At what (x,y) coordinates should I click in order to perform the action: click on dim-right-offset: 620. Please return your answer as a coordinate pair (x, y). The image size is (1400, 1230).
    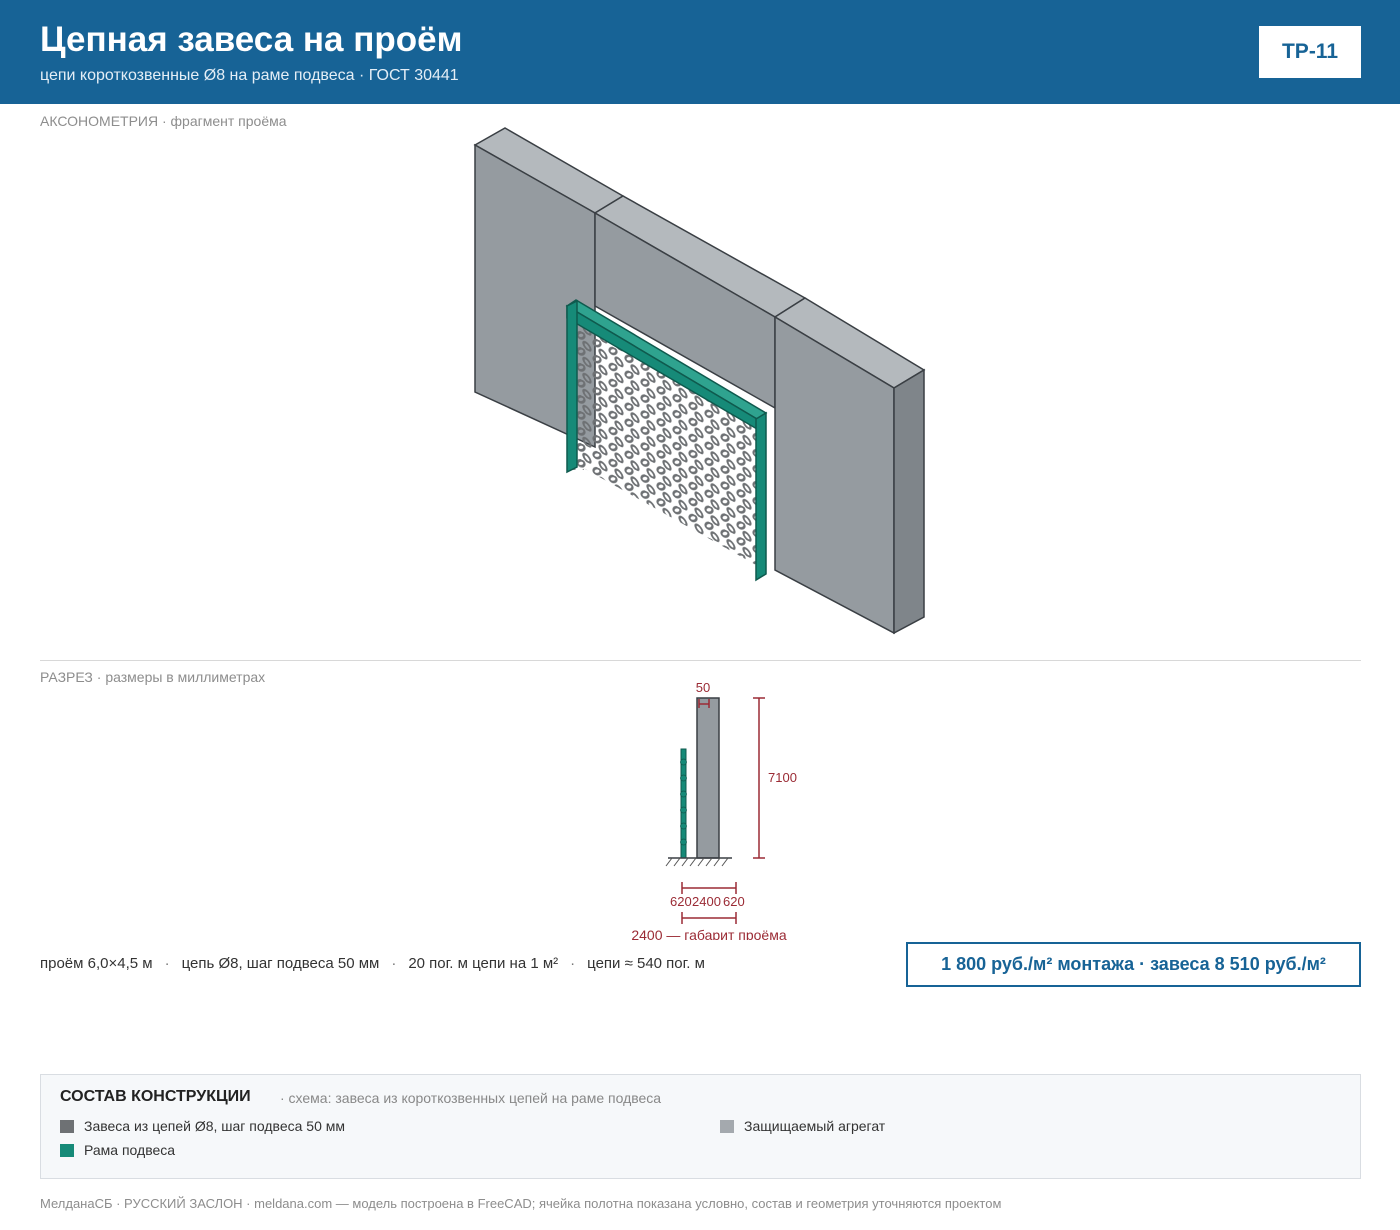
    Looking at the image, I should click on (734, 901).